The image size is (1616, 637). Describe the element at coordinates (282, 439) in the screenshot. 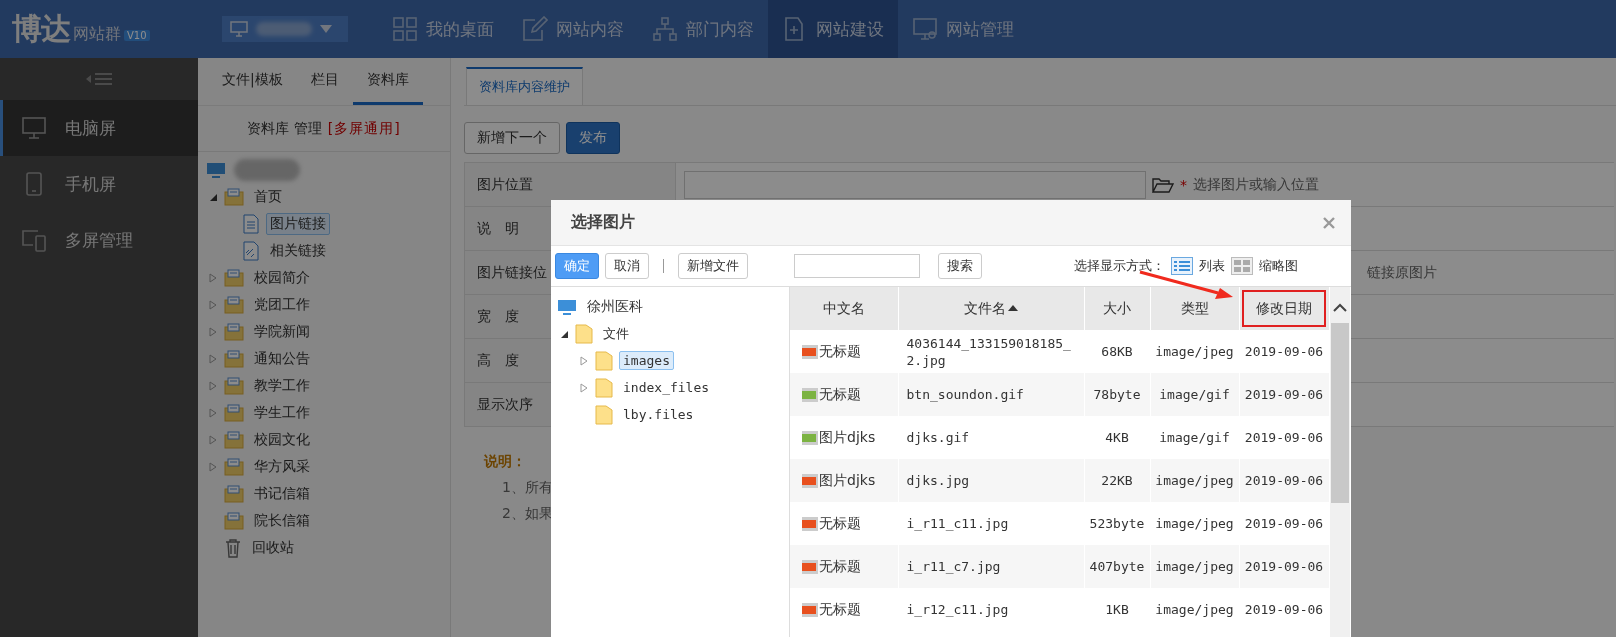

I see `tree-item: 校园文化` at that location.